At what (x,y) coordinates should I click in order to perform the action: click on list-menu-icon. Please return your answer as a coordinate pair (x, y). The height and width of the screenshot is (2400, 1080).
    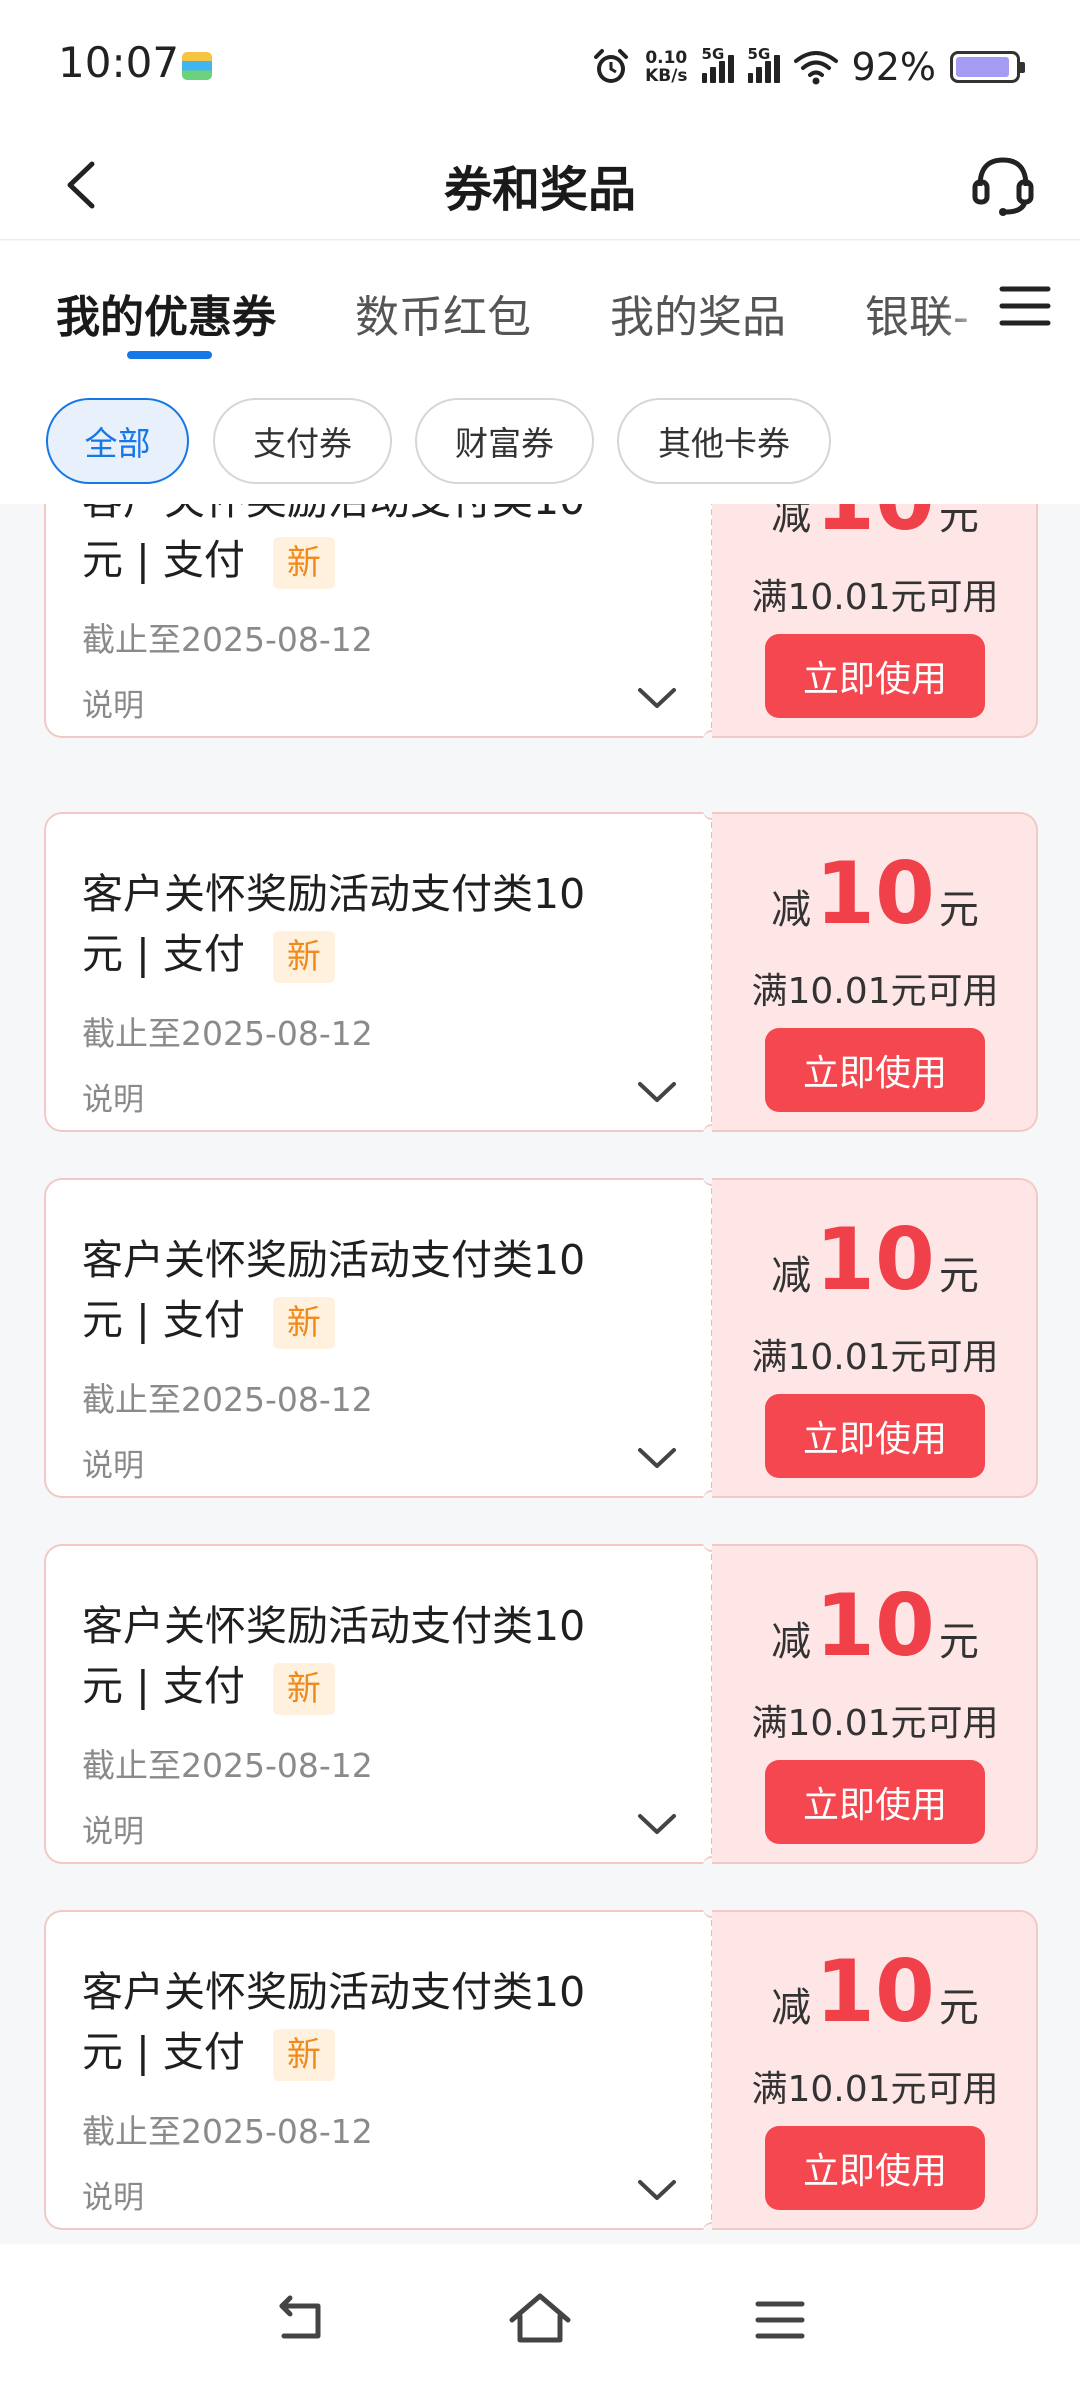
    Looking at the image, I should click on (1025, 306).